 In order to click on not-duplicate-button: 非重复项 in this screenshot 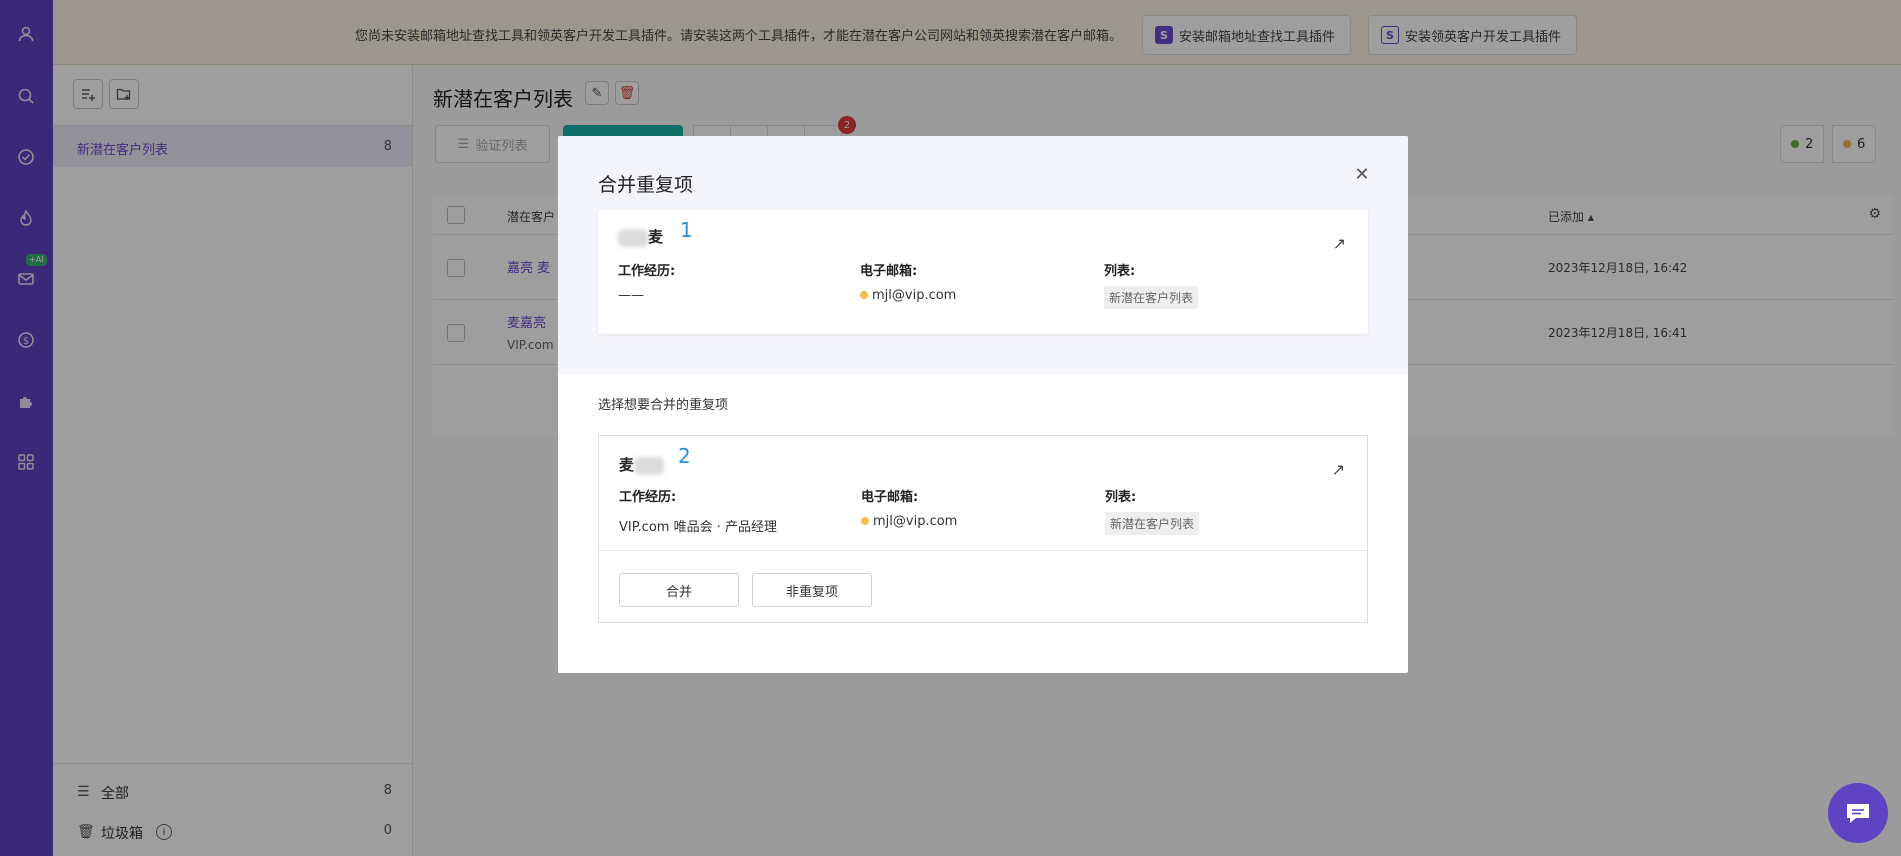, I will do `click(812, 590)`.